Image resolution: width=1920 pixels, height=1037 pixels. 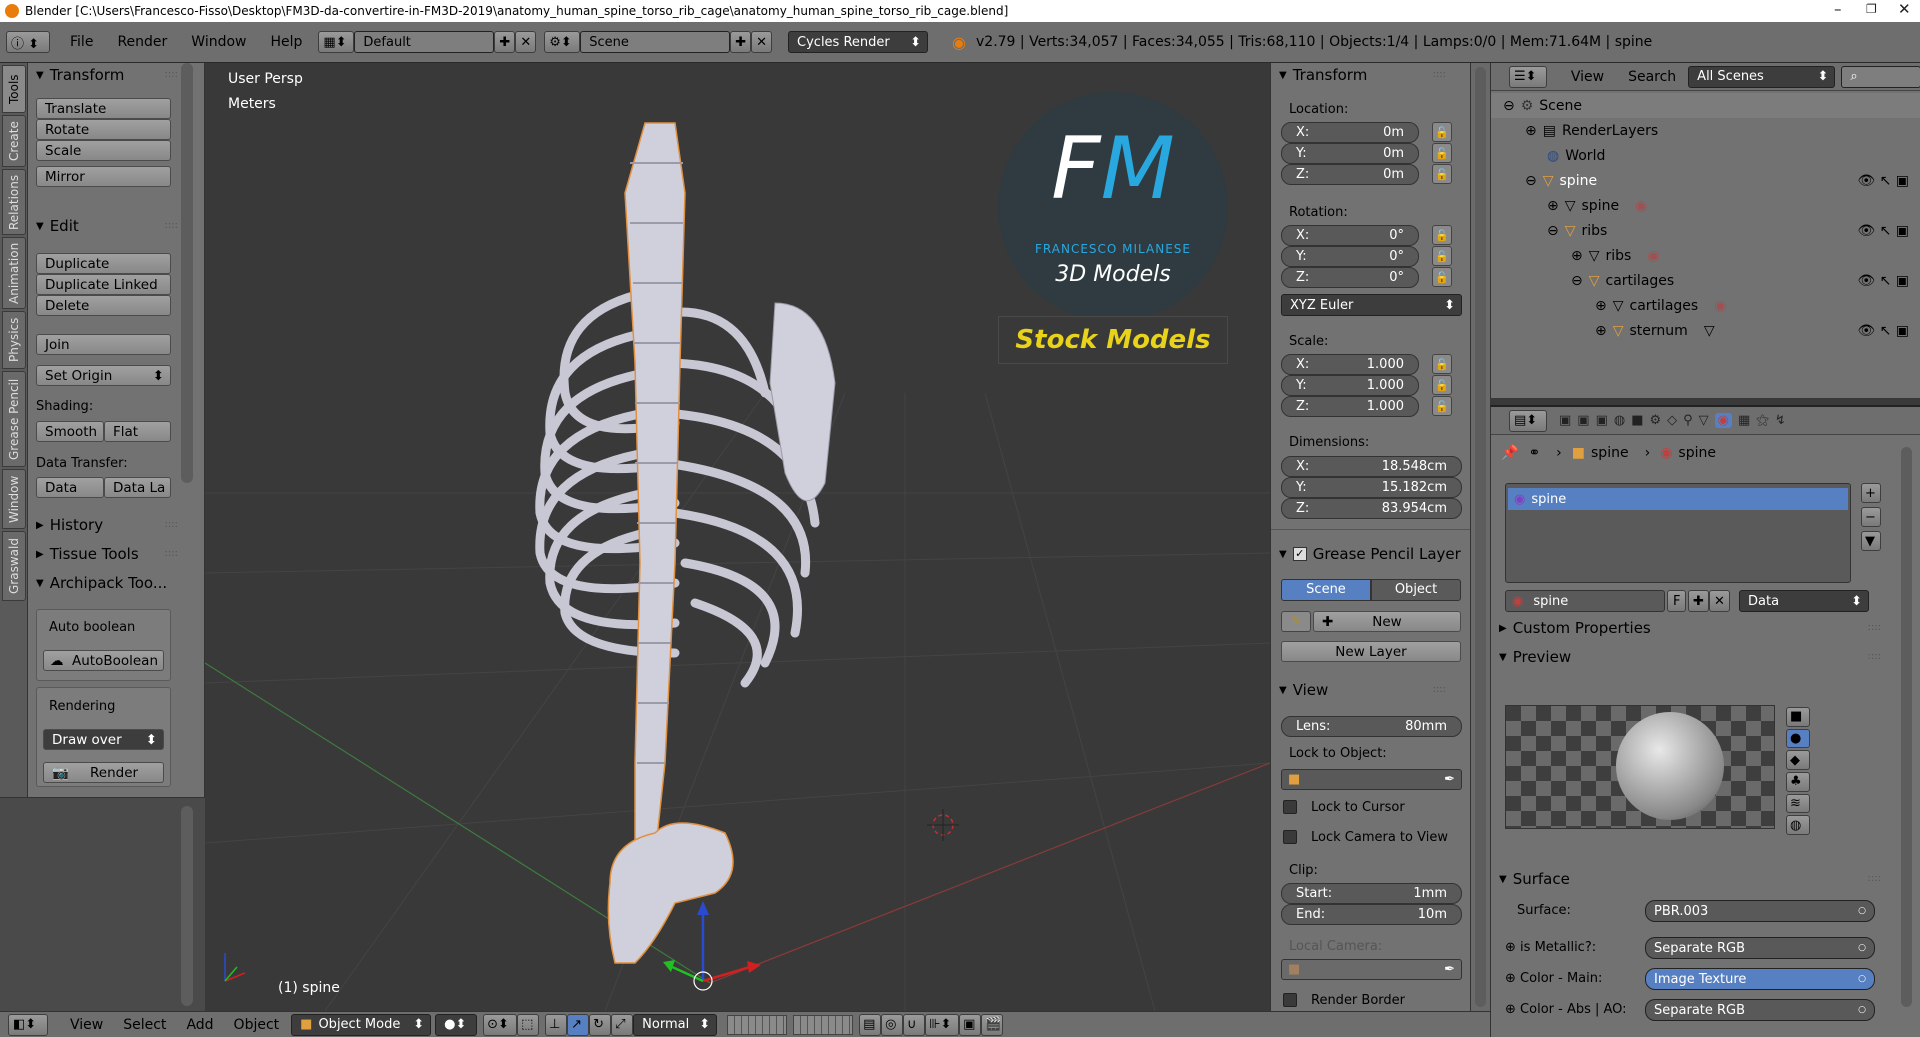 I want to click on set-origin-dropdown: Set Origin ⬍, so click(x=103, y=375).